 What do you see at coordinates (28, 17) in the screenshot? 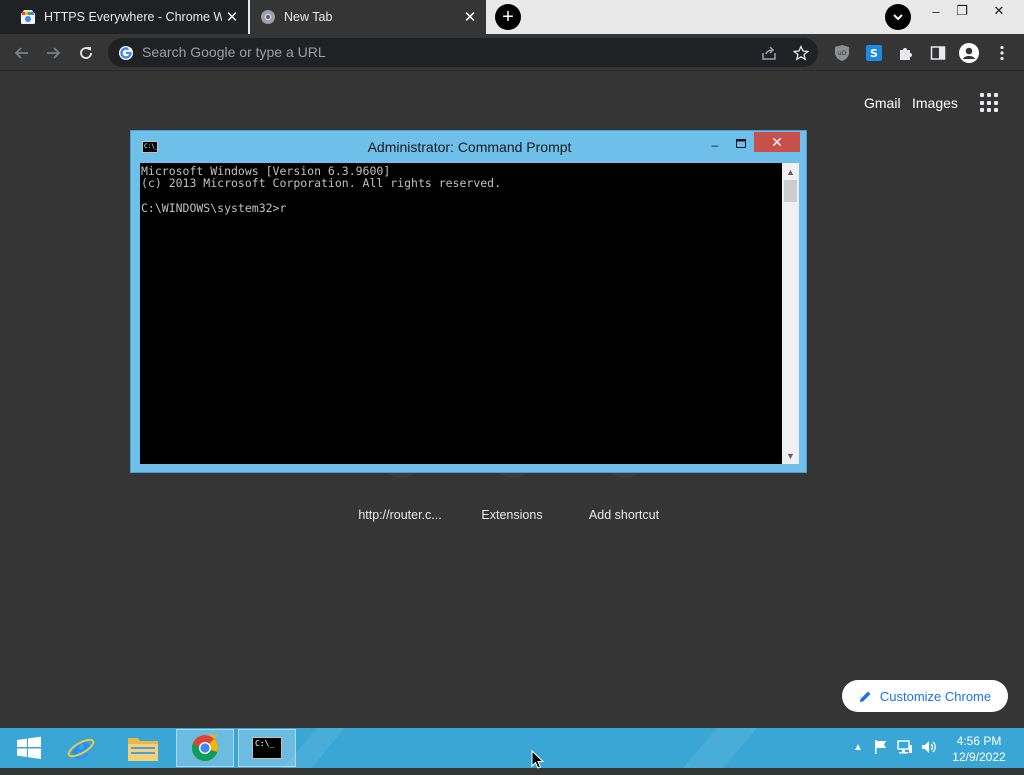
I see `chrome-web-store-icon` at bounding box center [28, 17].